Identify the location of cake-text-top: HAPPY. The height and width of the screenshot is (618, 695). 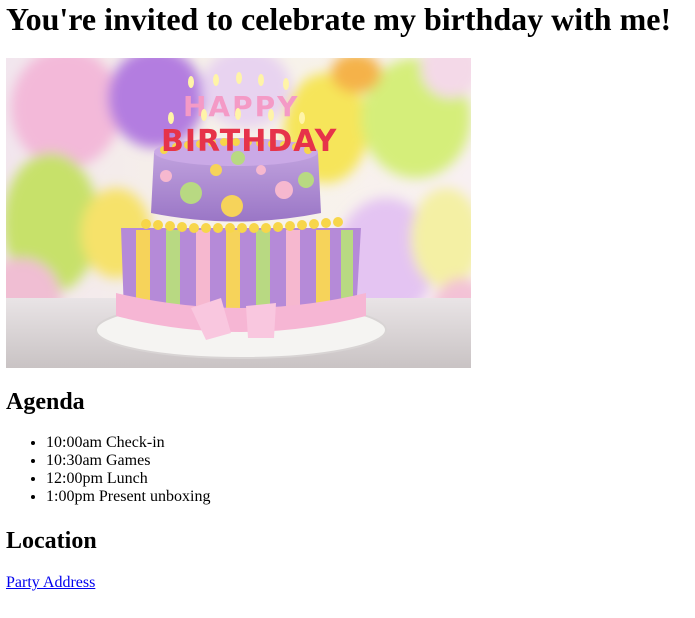
(241, 106).